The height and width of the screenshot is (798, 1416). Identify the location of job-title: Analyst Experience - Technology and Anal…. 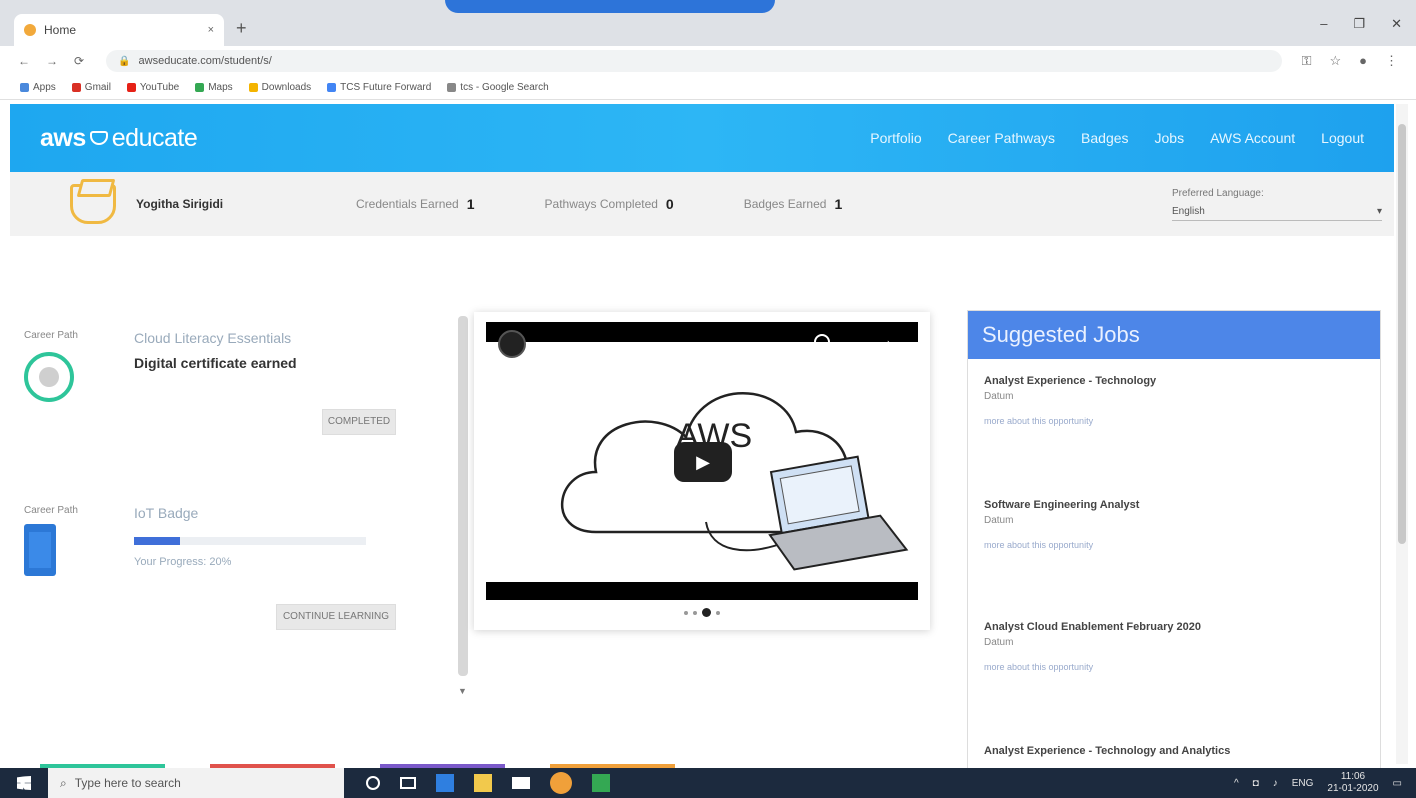
(1174, 751).